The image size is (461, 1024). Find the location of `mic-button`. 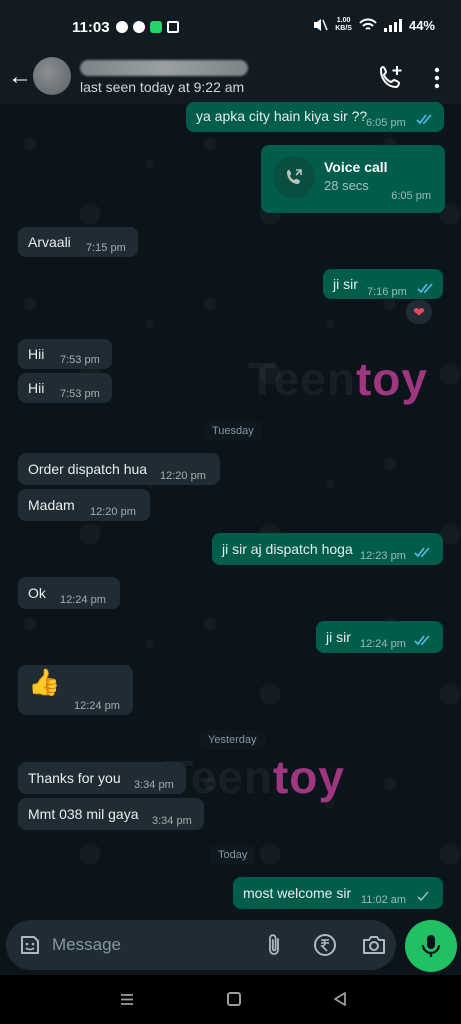

mic-button is located at coordinates (431, 946).